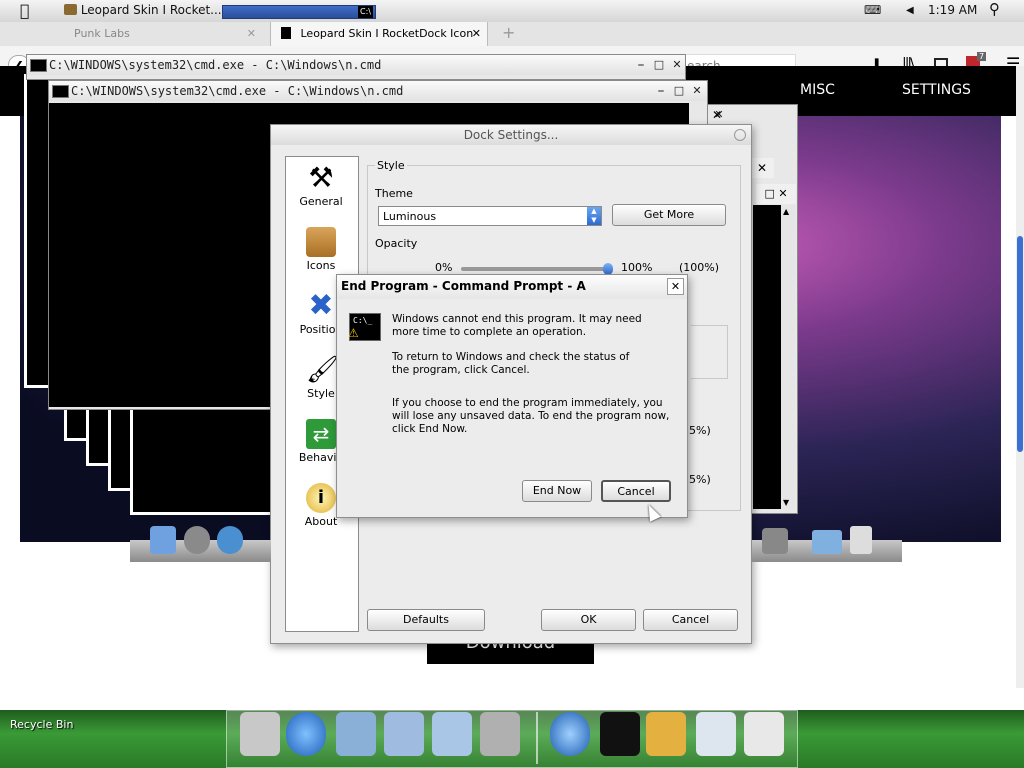 Image resolution: width=1024 pixels, height=768 pixels. I want to click on opacity-min-label: 0%, so click(444, 267).